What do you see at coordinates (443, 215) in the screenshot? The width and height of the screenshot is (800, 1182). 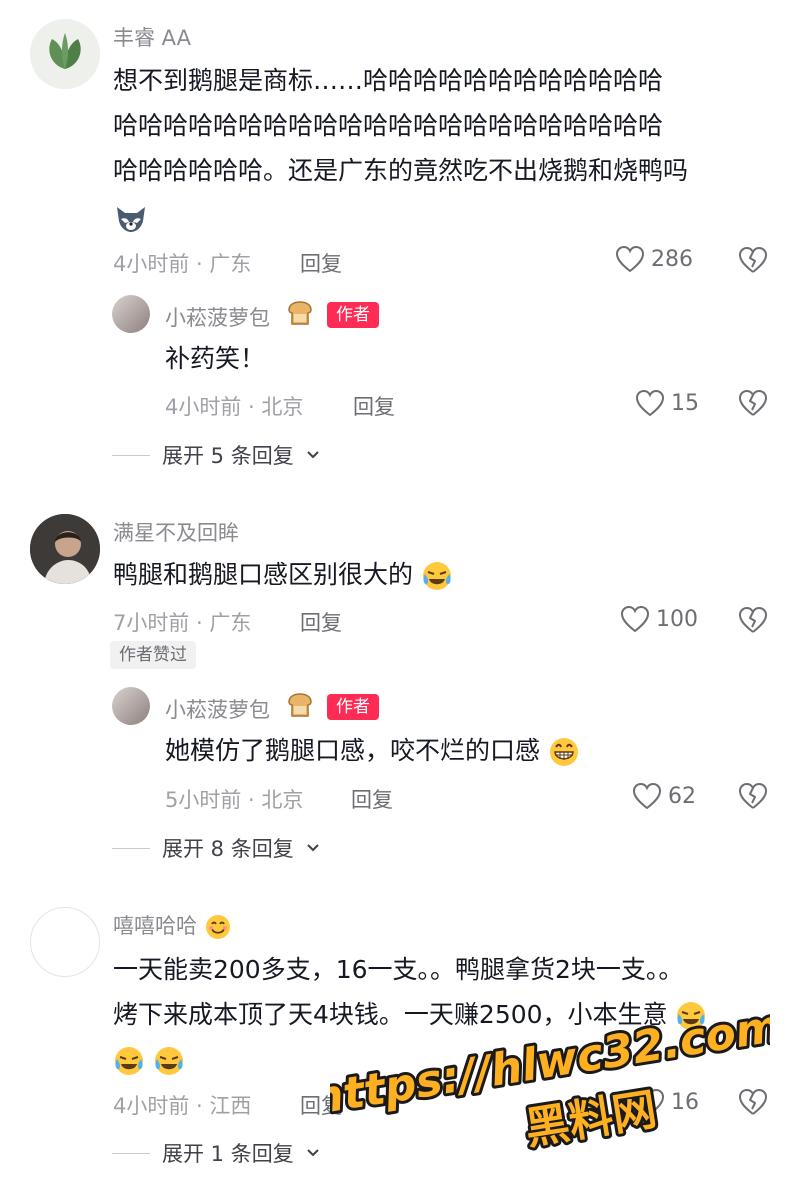 I see `wolf-emoji` at bounding box center [443, 215].